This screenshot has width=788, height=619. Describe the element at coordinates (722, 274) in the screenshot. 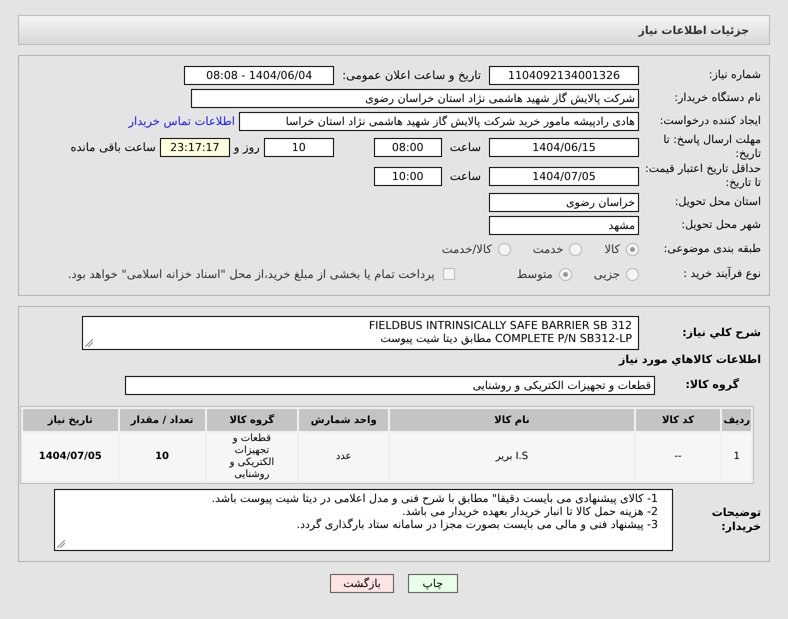

I see `field-label: نوع فرآيند خريد :` at that location.